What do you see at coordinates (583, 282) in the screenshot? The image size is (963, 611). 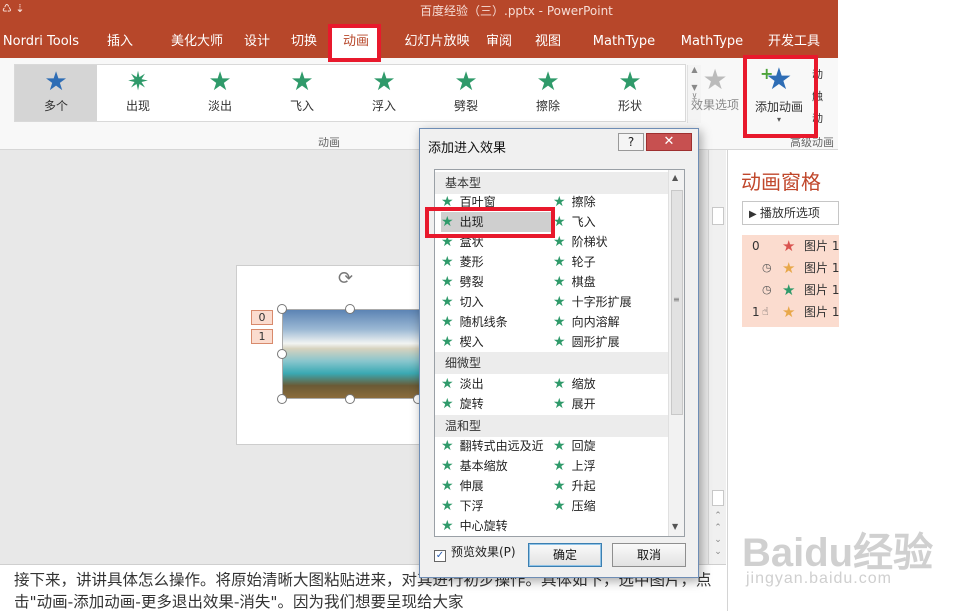 I see `effect-label: 棋盘` at bounding box center [583, 282].